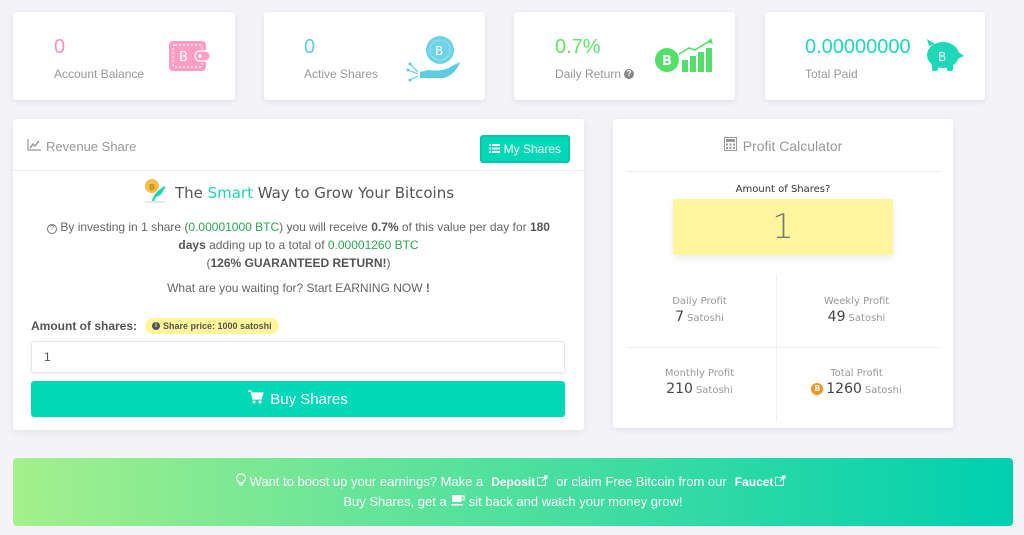  I want to click on desc-part: ), so click(388, 263).